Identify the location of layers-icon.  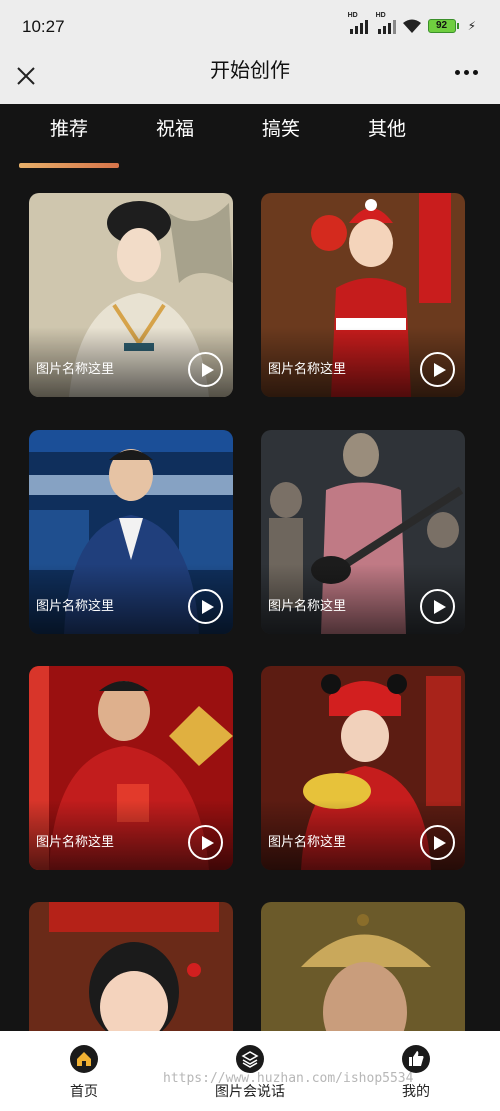
(250, 1059).